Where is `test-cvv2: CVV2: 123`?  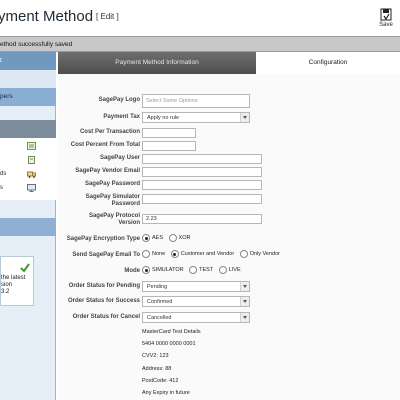 test-cvv2: CVV2: 123 is located at coordinates (155, 356).